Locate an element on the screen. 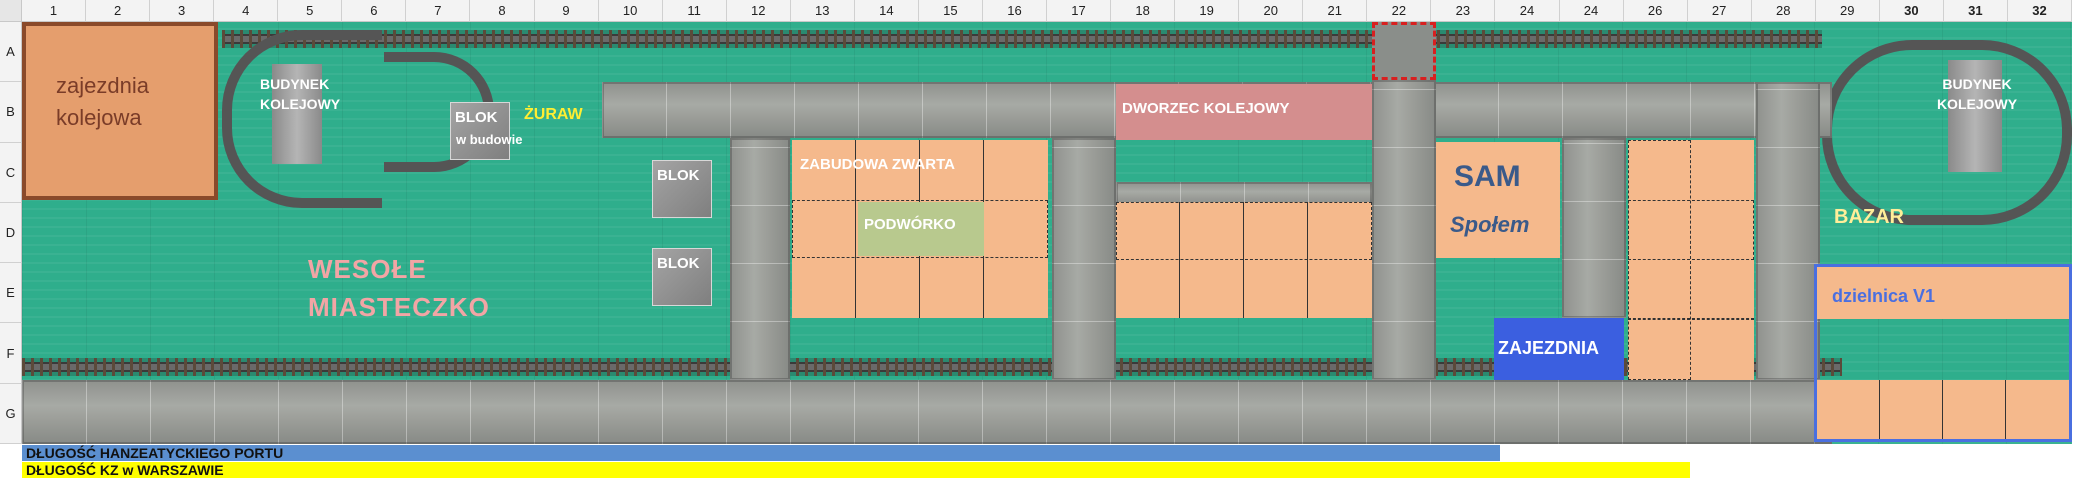 The height and width of the screenshot is (496, 2084). railway-station-label: DWORZEC KOLEJOWY is located at coordinates (1206, 108).